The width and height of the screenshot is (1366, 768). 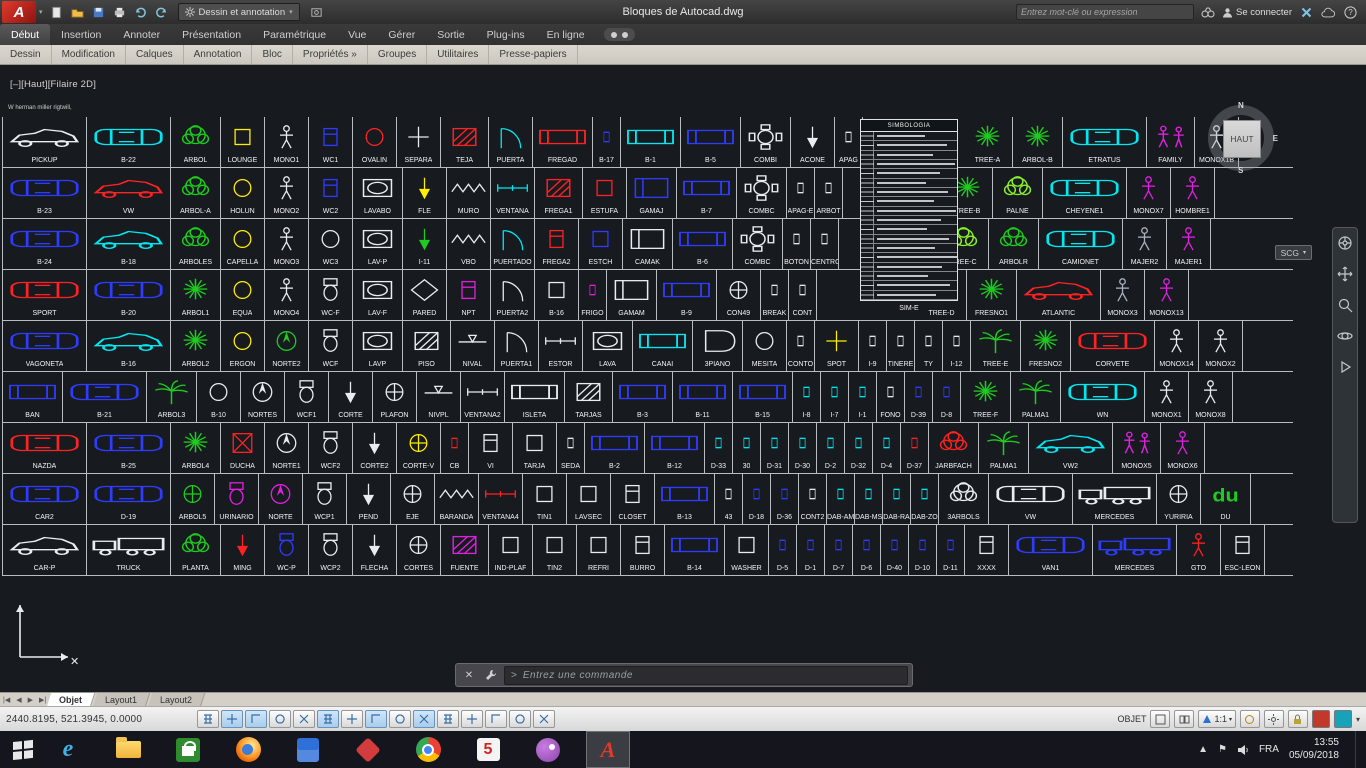 What do you see at coordinates (1059, 295) in the screenshot?
I see `block-atlantic: ATLANTIC` at bounding box center [1059, 295].